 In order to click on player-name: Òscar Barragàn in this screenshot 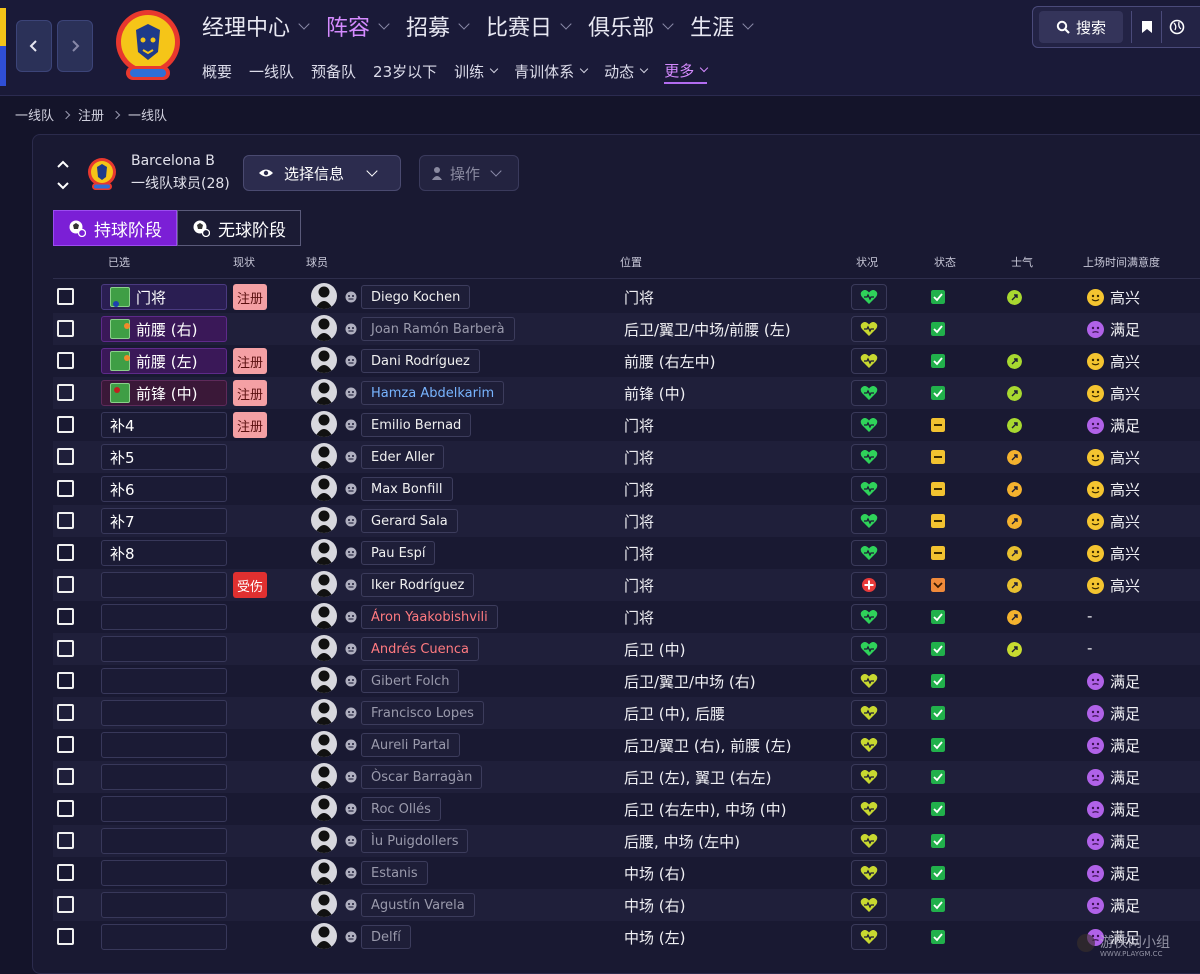, I will do `click(422, 777)`.